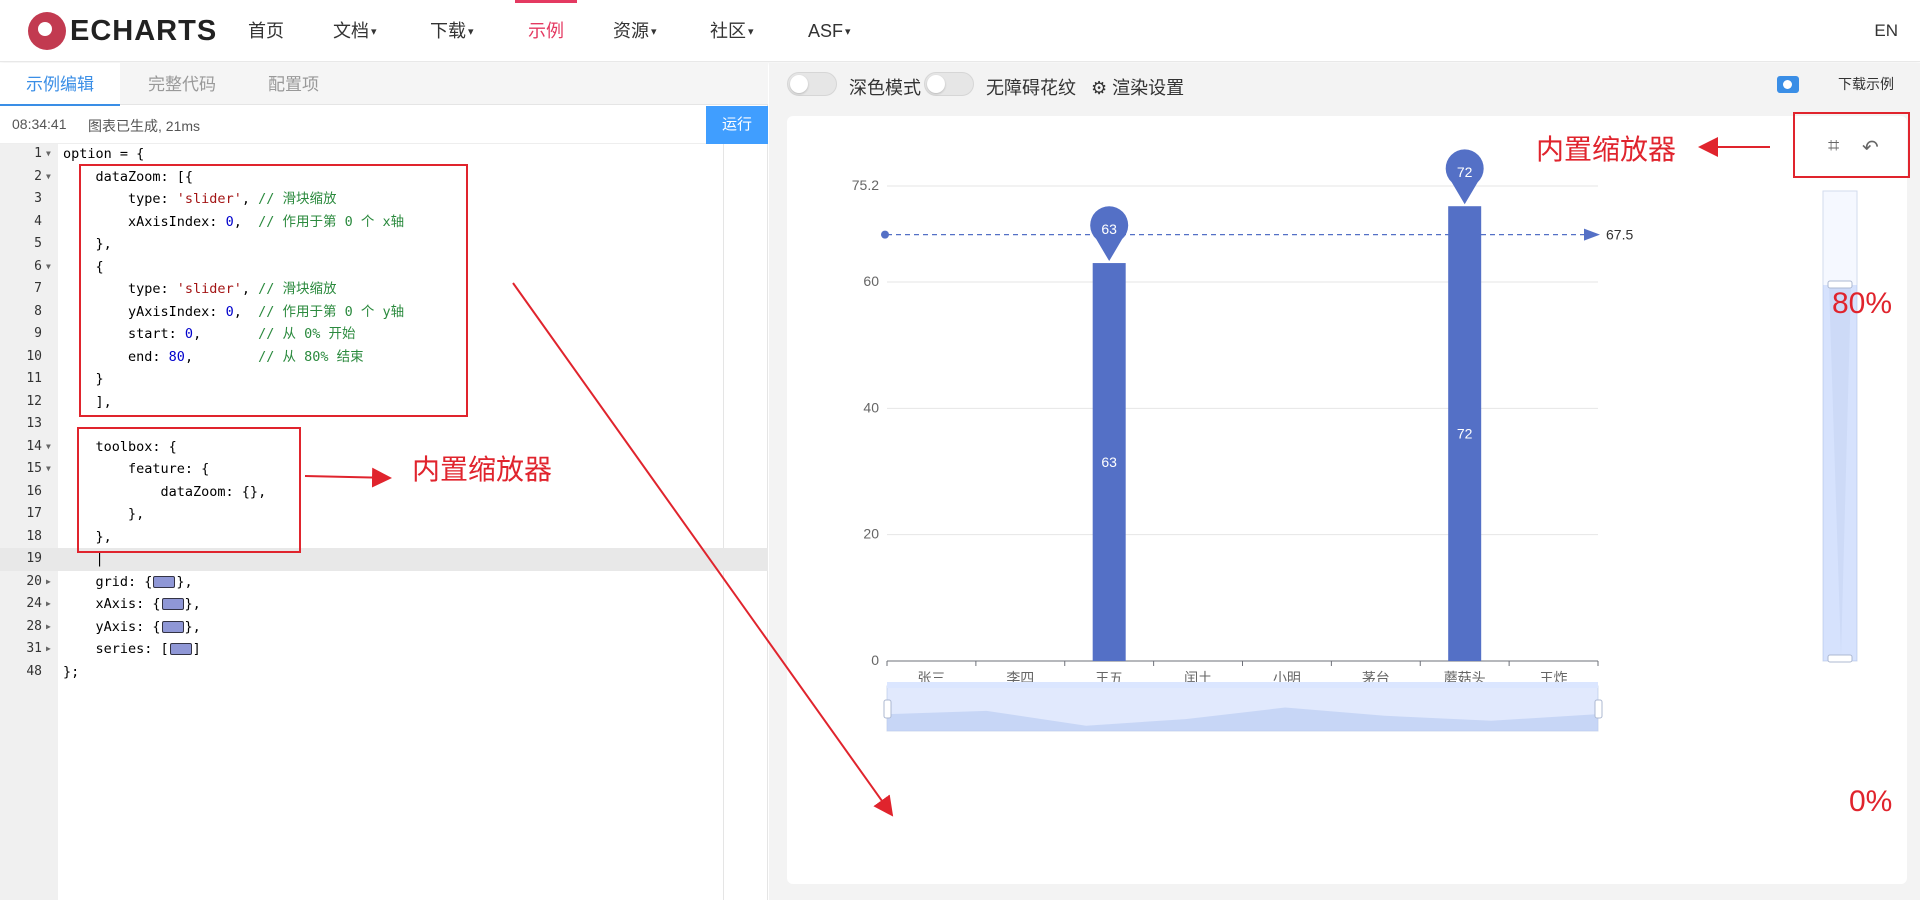 Image resolution: width=1920 pixels, height=900 pixels. Describe the element at coordinates (871, 407) in the screenshot. I see `y-tick-label: 40` at that location.